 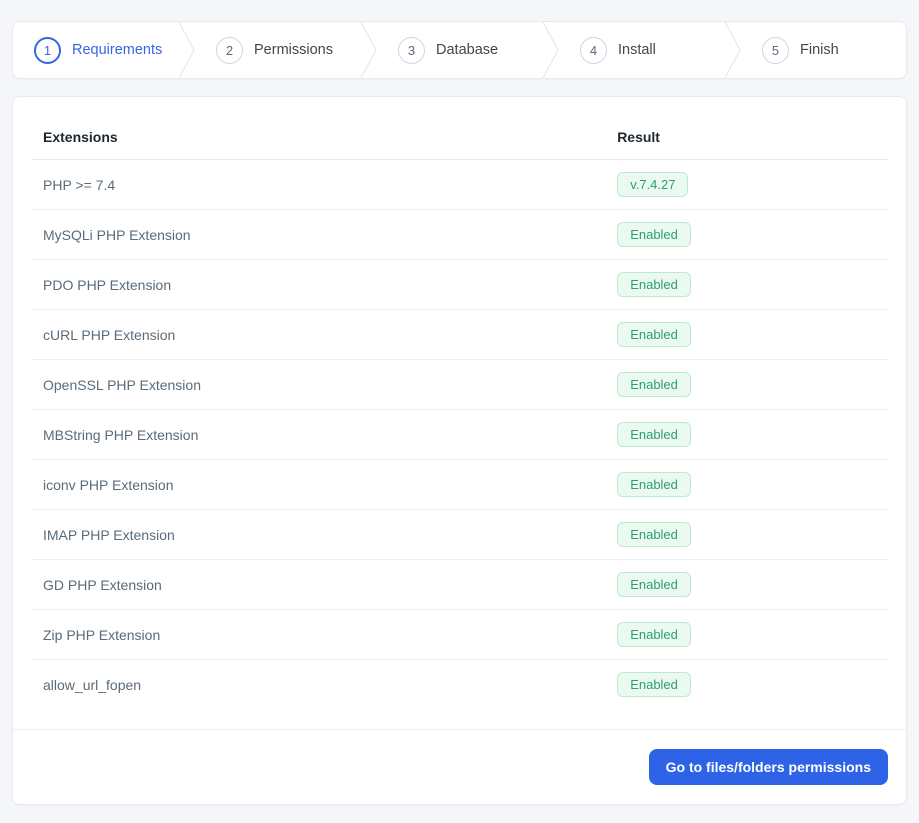 What do you see at coordinates (746, 137) in the screenshot?
I see `column-header-result: Result` at bounding box center [746, 137].